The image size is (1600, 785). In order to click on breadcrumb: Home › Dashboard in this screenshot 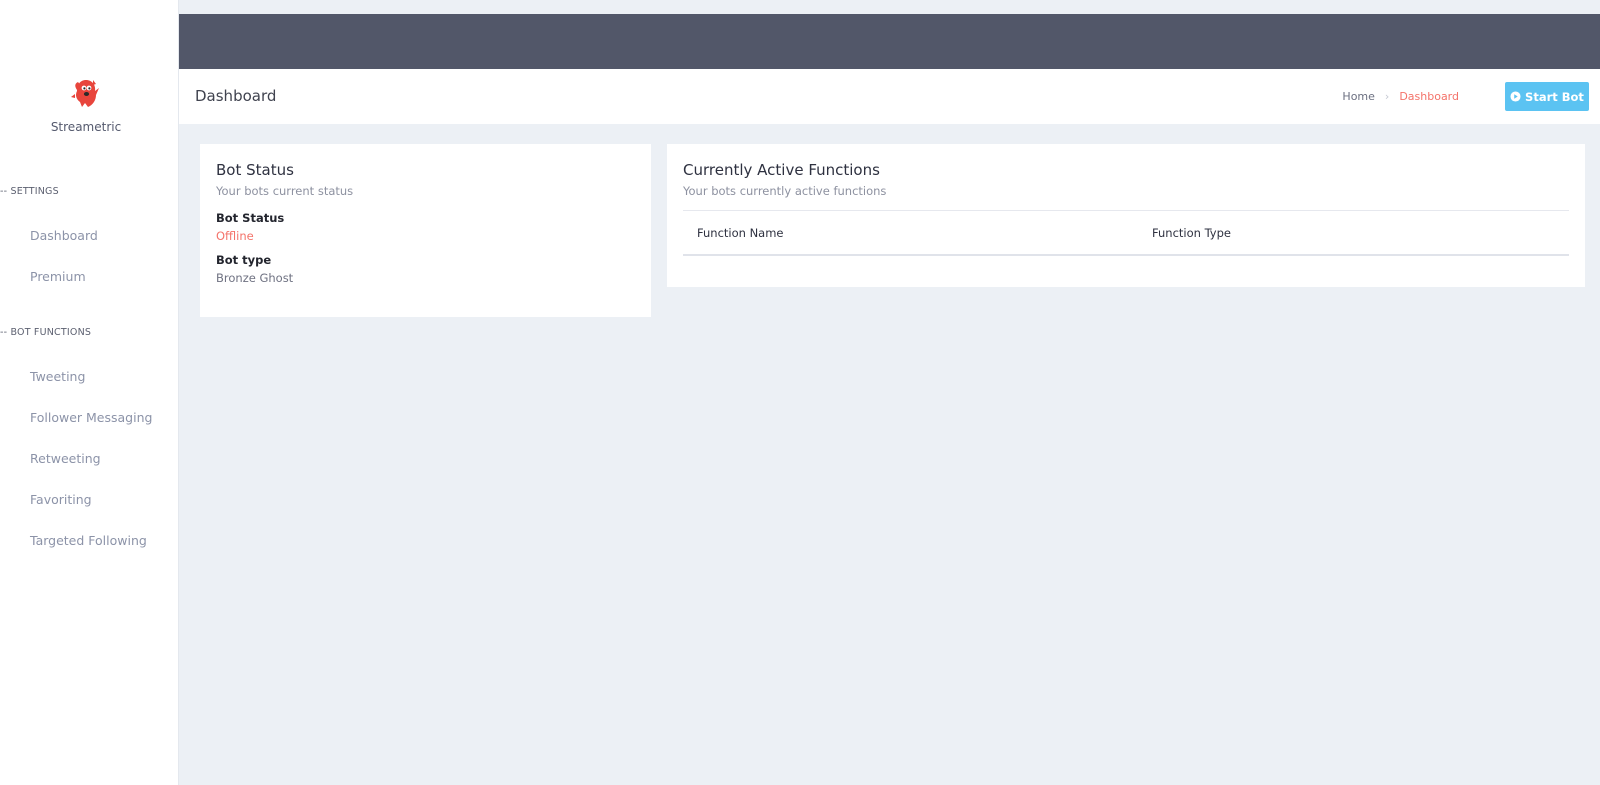, I will do `click(1400, 96)`.